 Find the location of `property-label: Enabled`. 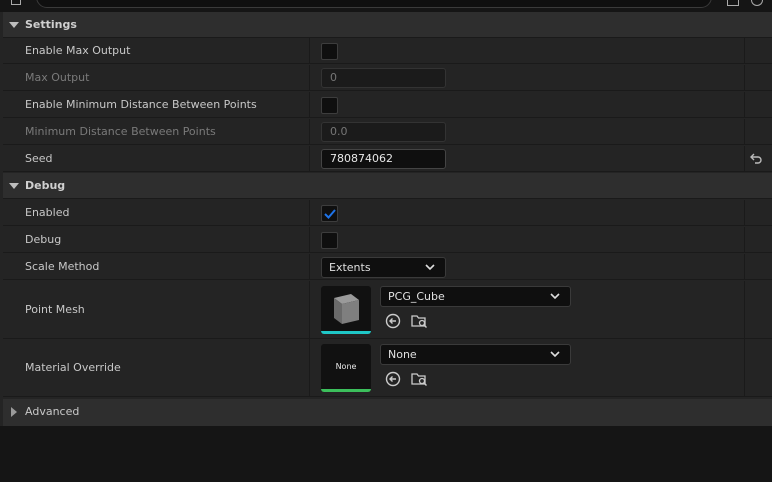

property-label: Enabled is located at coordinates (47, 212).